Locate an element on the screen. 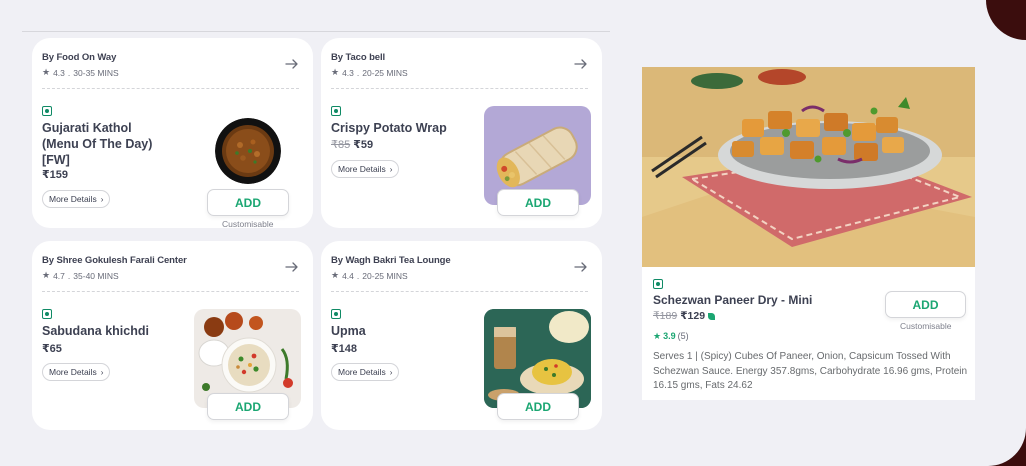 Image resolution: width=1026 pixels, height=466 pixels. divider is located at coordinates (316, 31).